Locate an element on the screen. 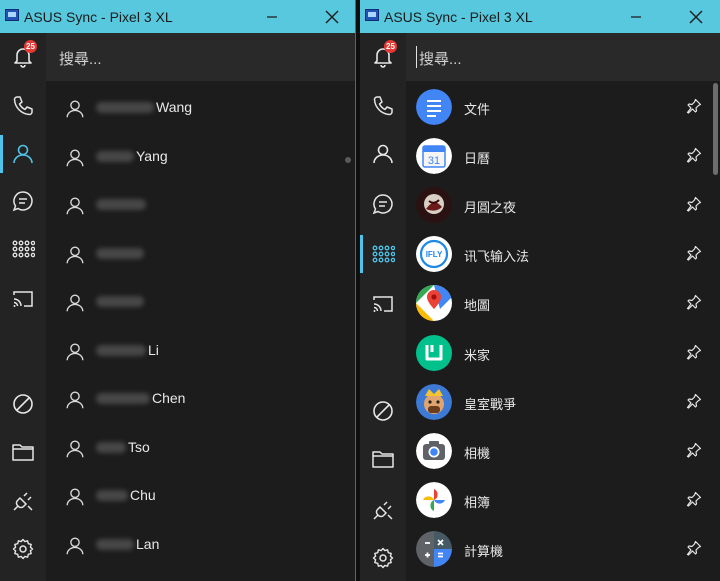  app-row: IFLY 讯飞输入法 is located at coordinates (563, 254).